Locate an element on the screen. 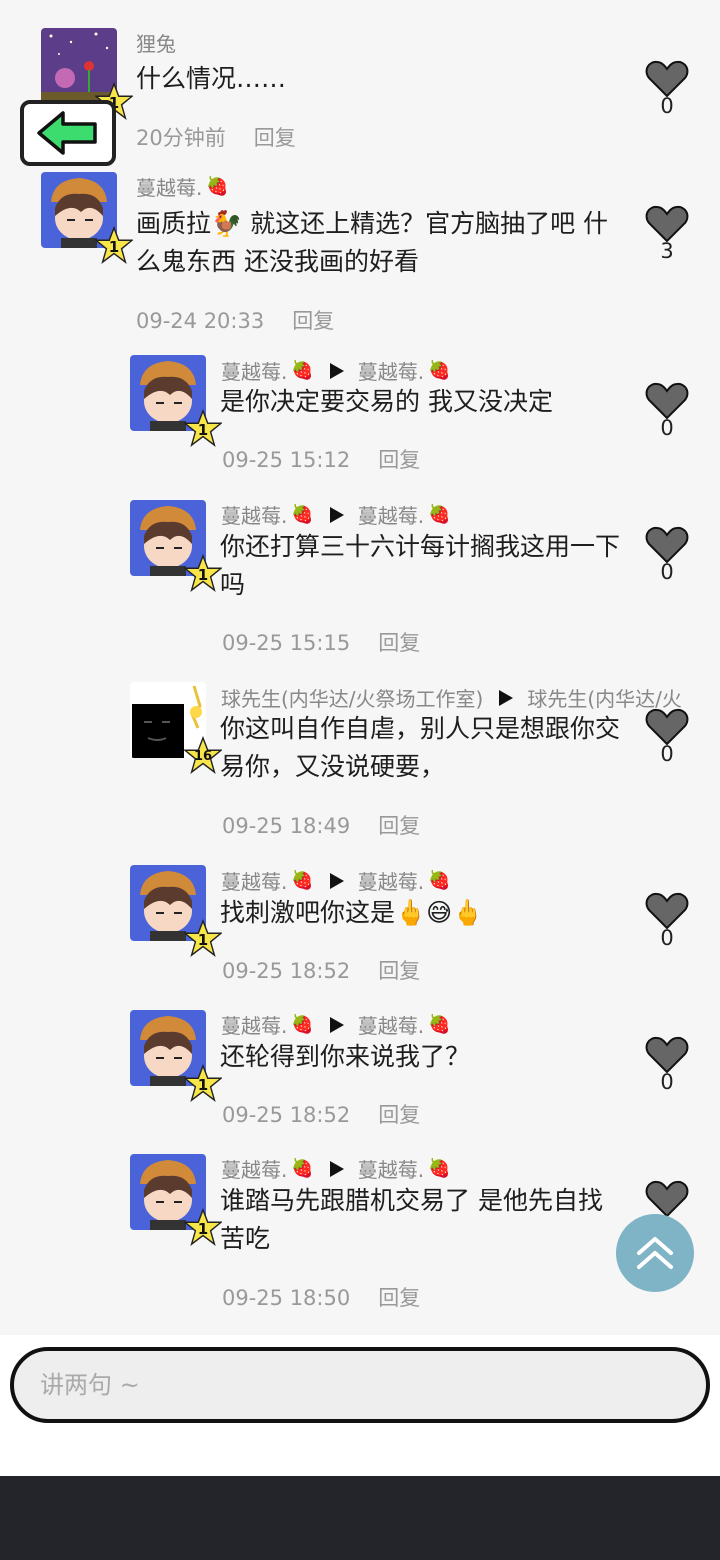  comment-meta: 09-25 18:52 回复 is located at coordinates (321, 1114).